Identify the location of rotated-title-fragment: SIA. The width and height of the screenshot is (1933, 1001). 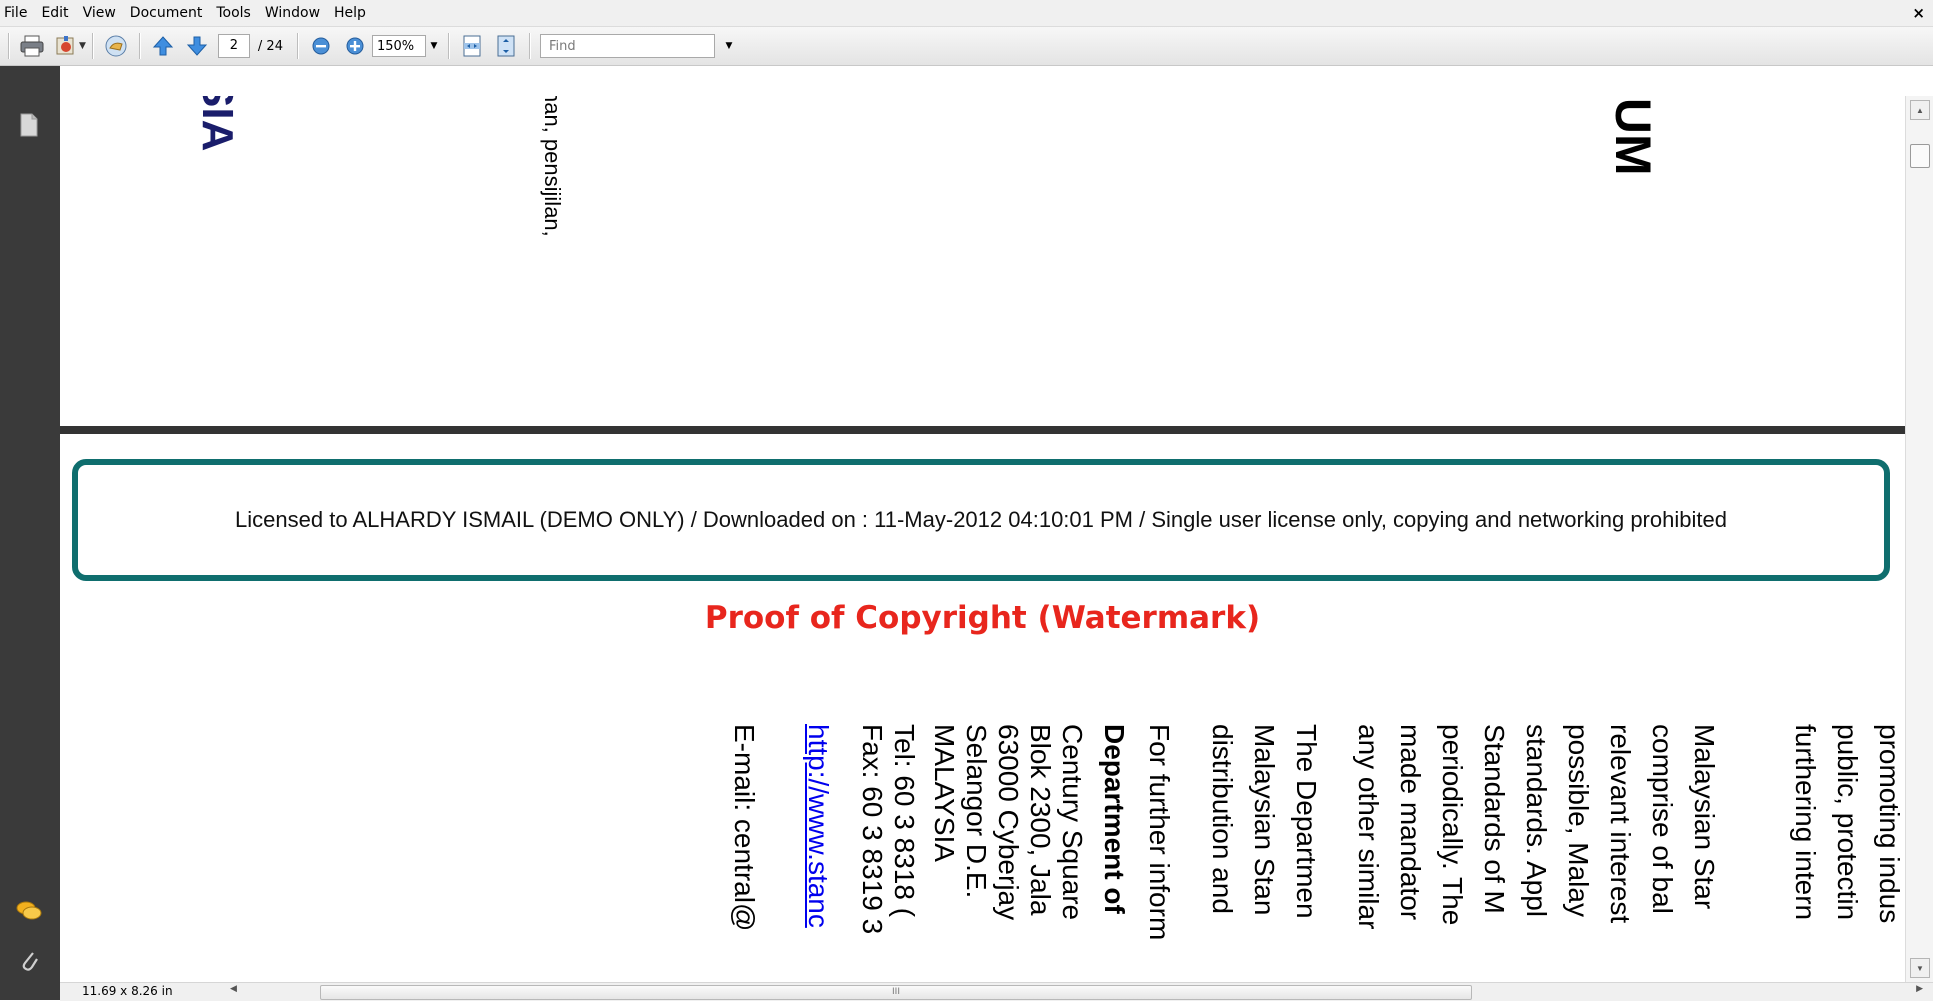
(217, 124).